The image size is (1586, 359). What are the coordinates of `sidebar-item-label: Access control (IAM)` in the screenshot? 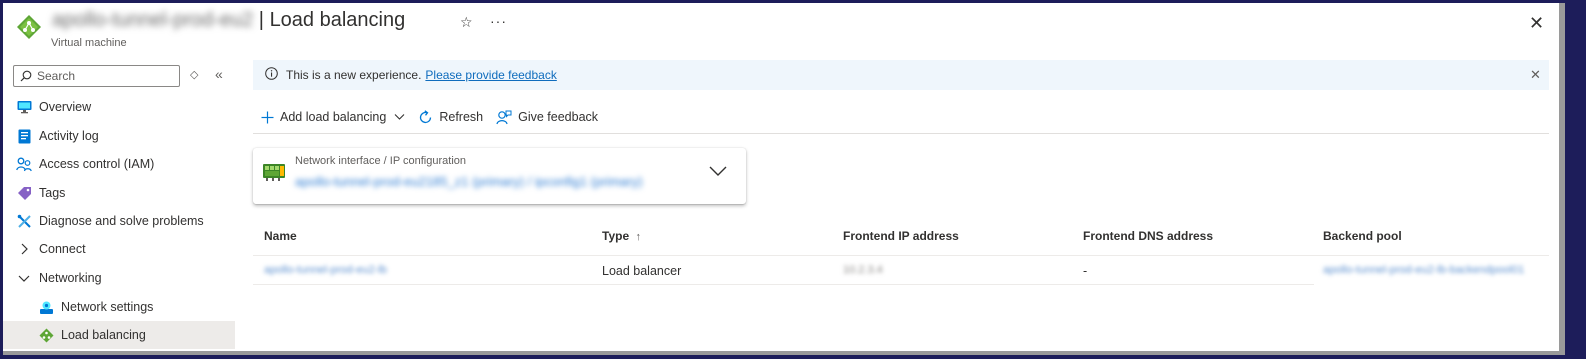 It's located at (97, 164).